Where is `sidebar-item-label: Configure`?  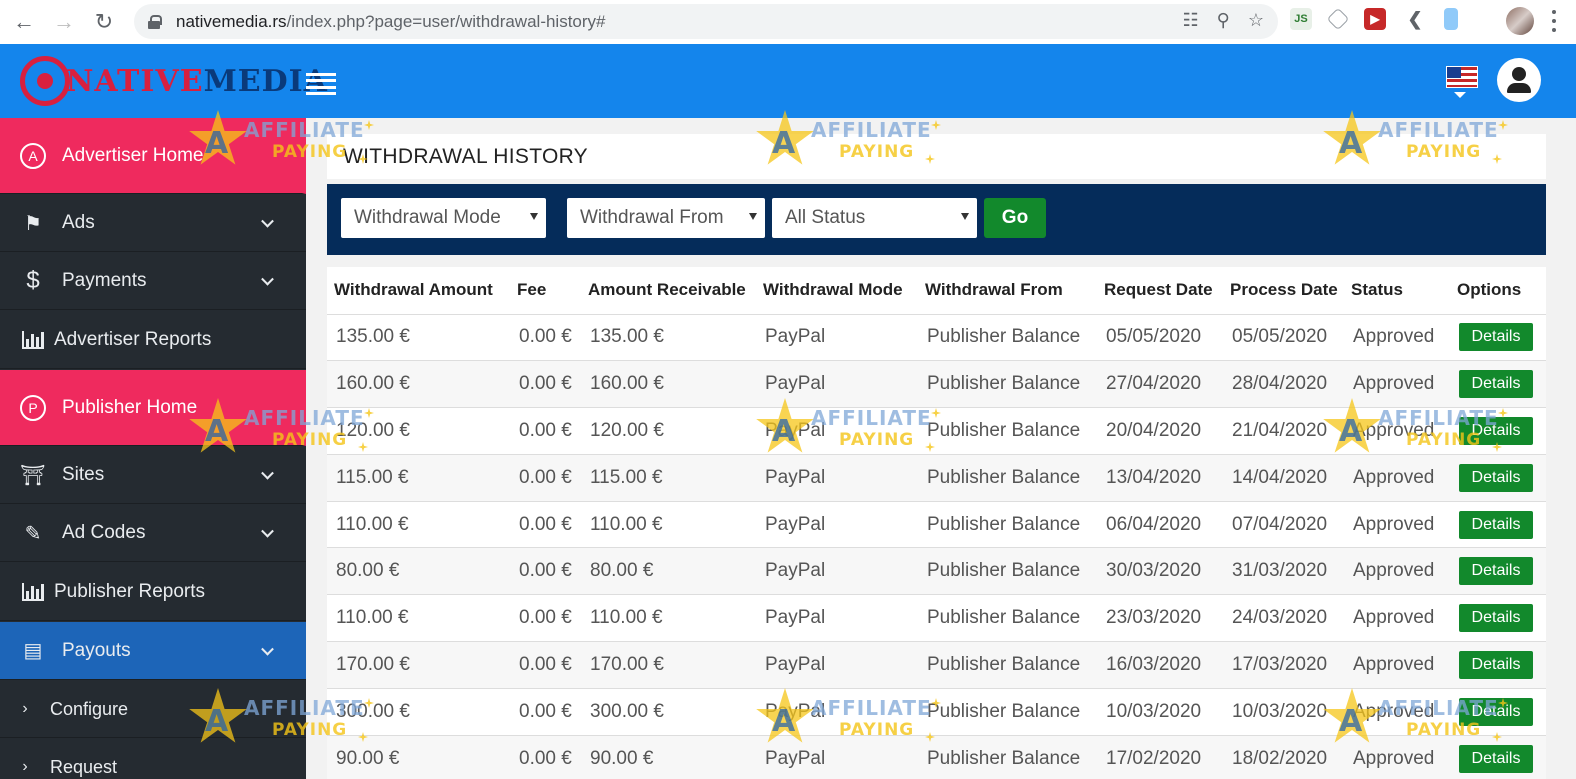 sidebar-item-label: Configure is located at coordinates (89, 708).